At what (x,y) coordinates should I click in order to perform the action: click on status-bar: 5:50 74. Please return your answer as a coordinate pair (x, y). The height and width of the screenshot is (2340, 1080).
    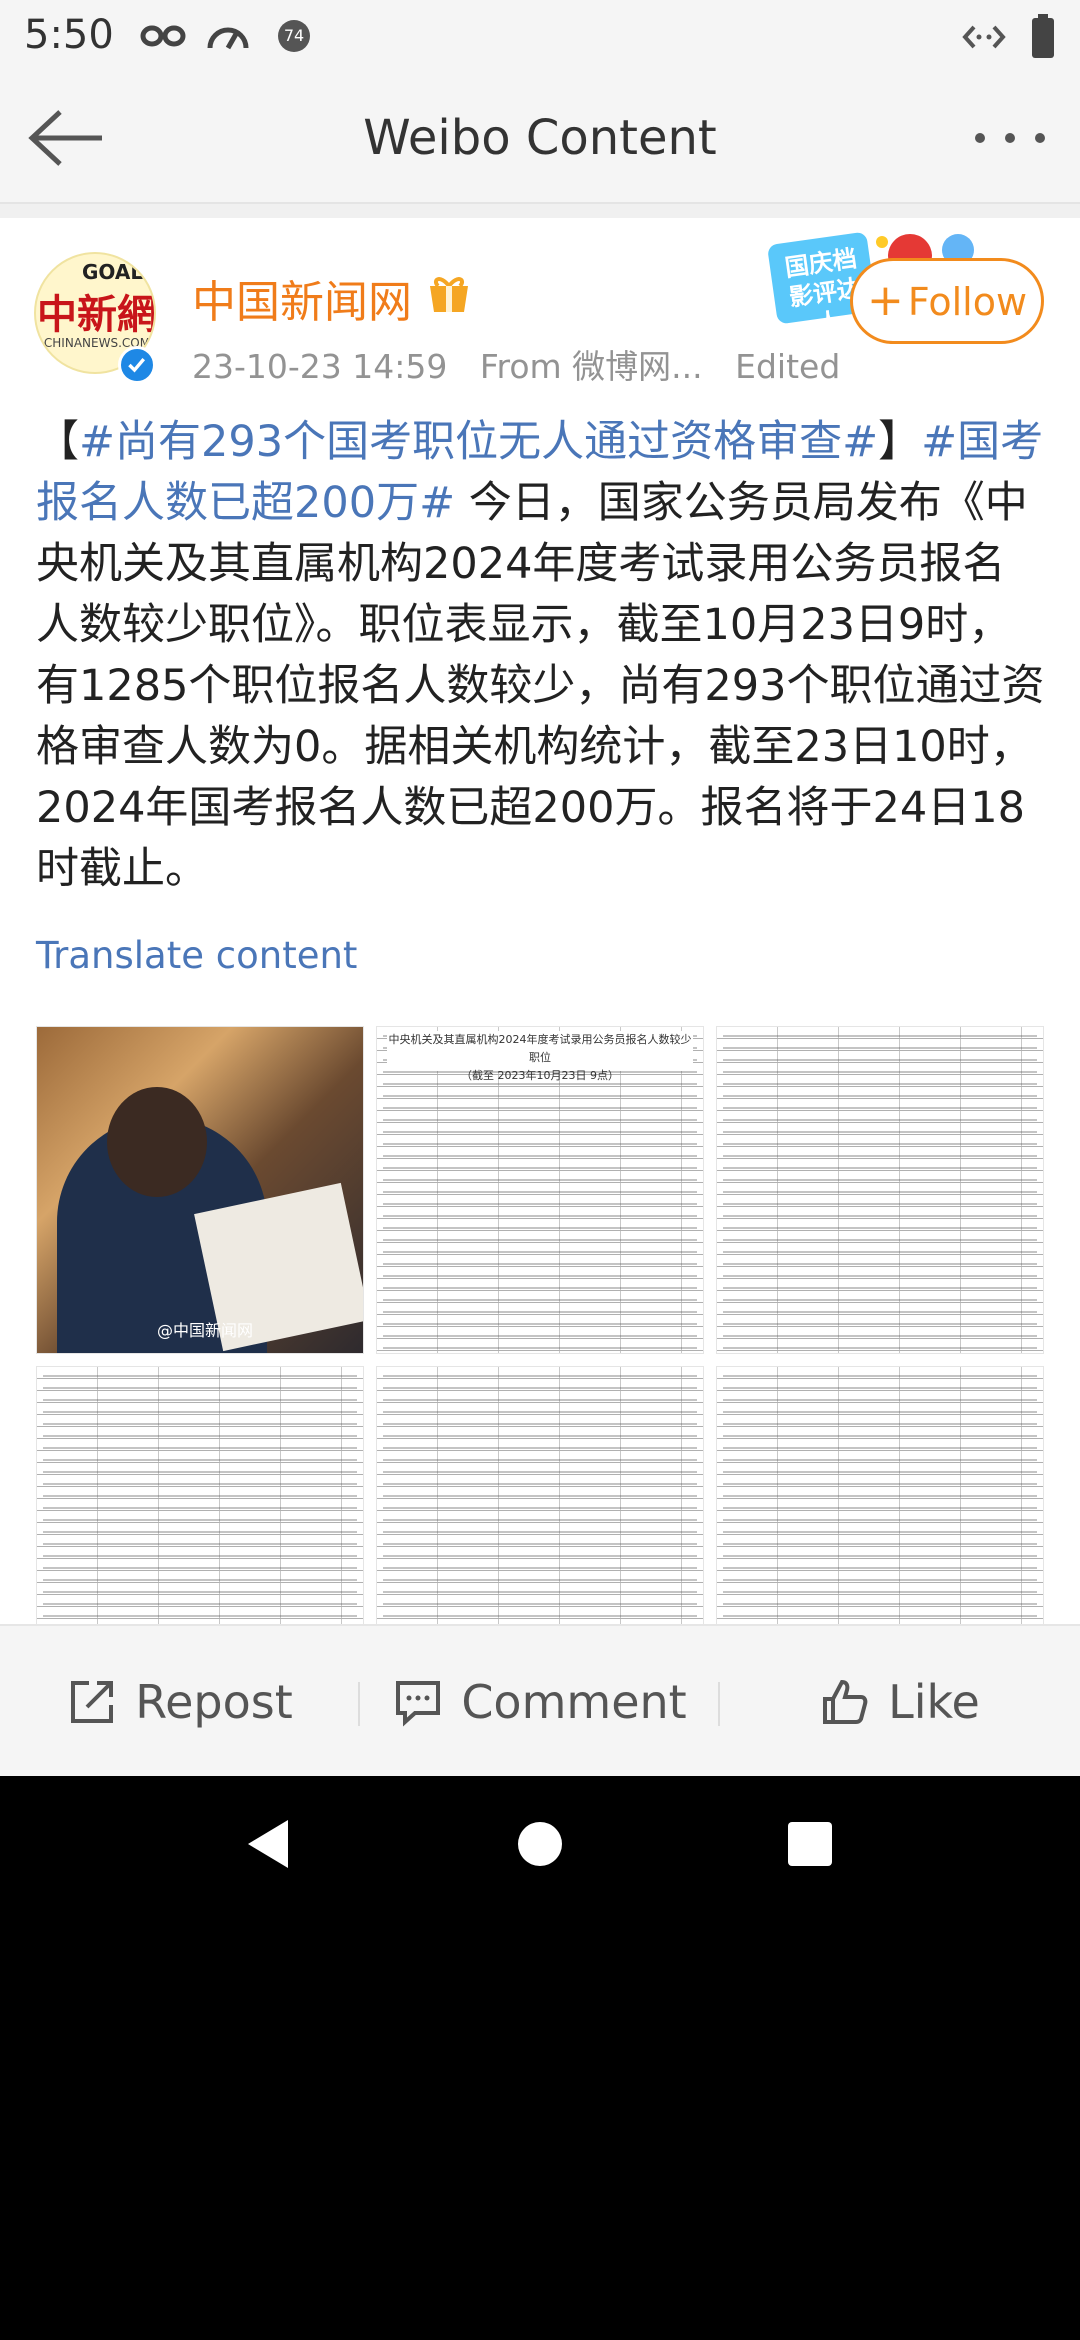
    Looking at the image, I should click on (540, 36).